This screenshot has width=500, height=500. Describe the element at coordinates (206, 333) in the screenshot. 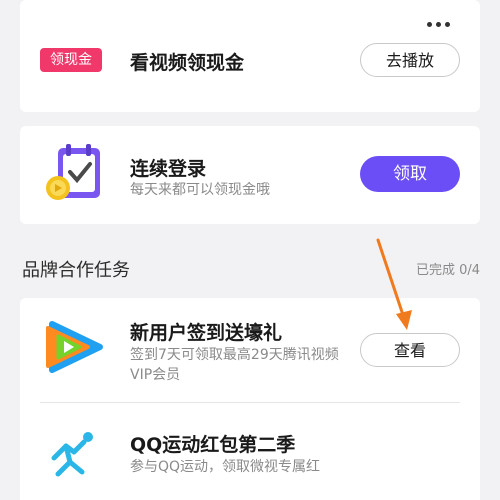

I see `task-title: 新用户签到送壕礼` at that location.